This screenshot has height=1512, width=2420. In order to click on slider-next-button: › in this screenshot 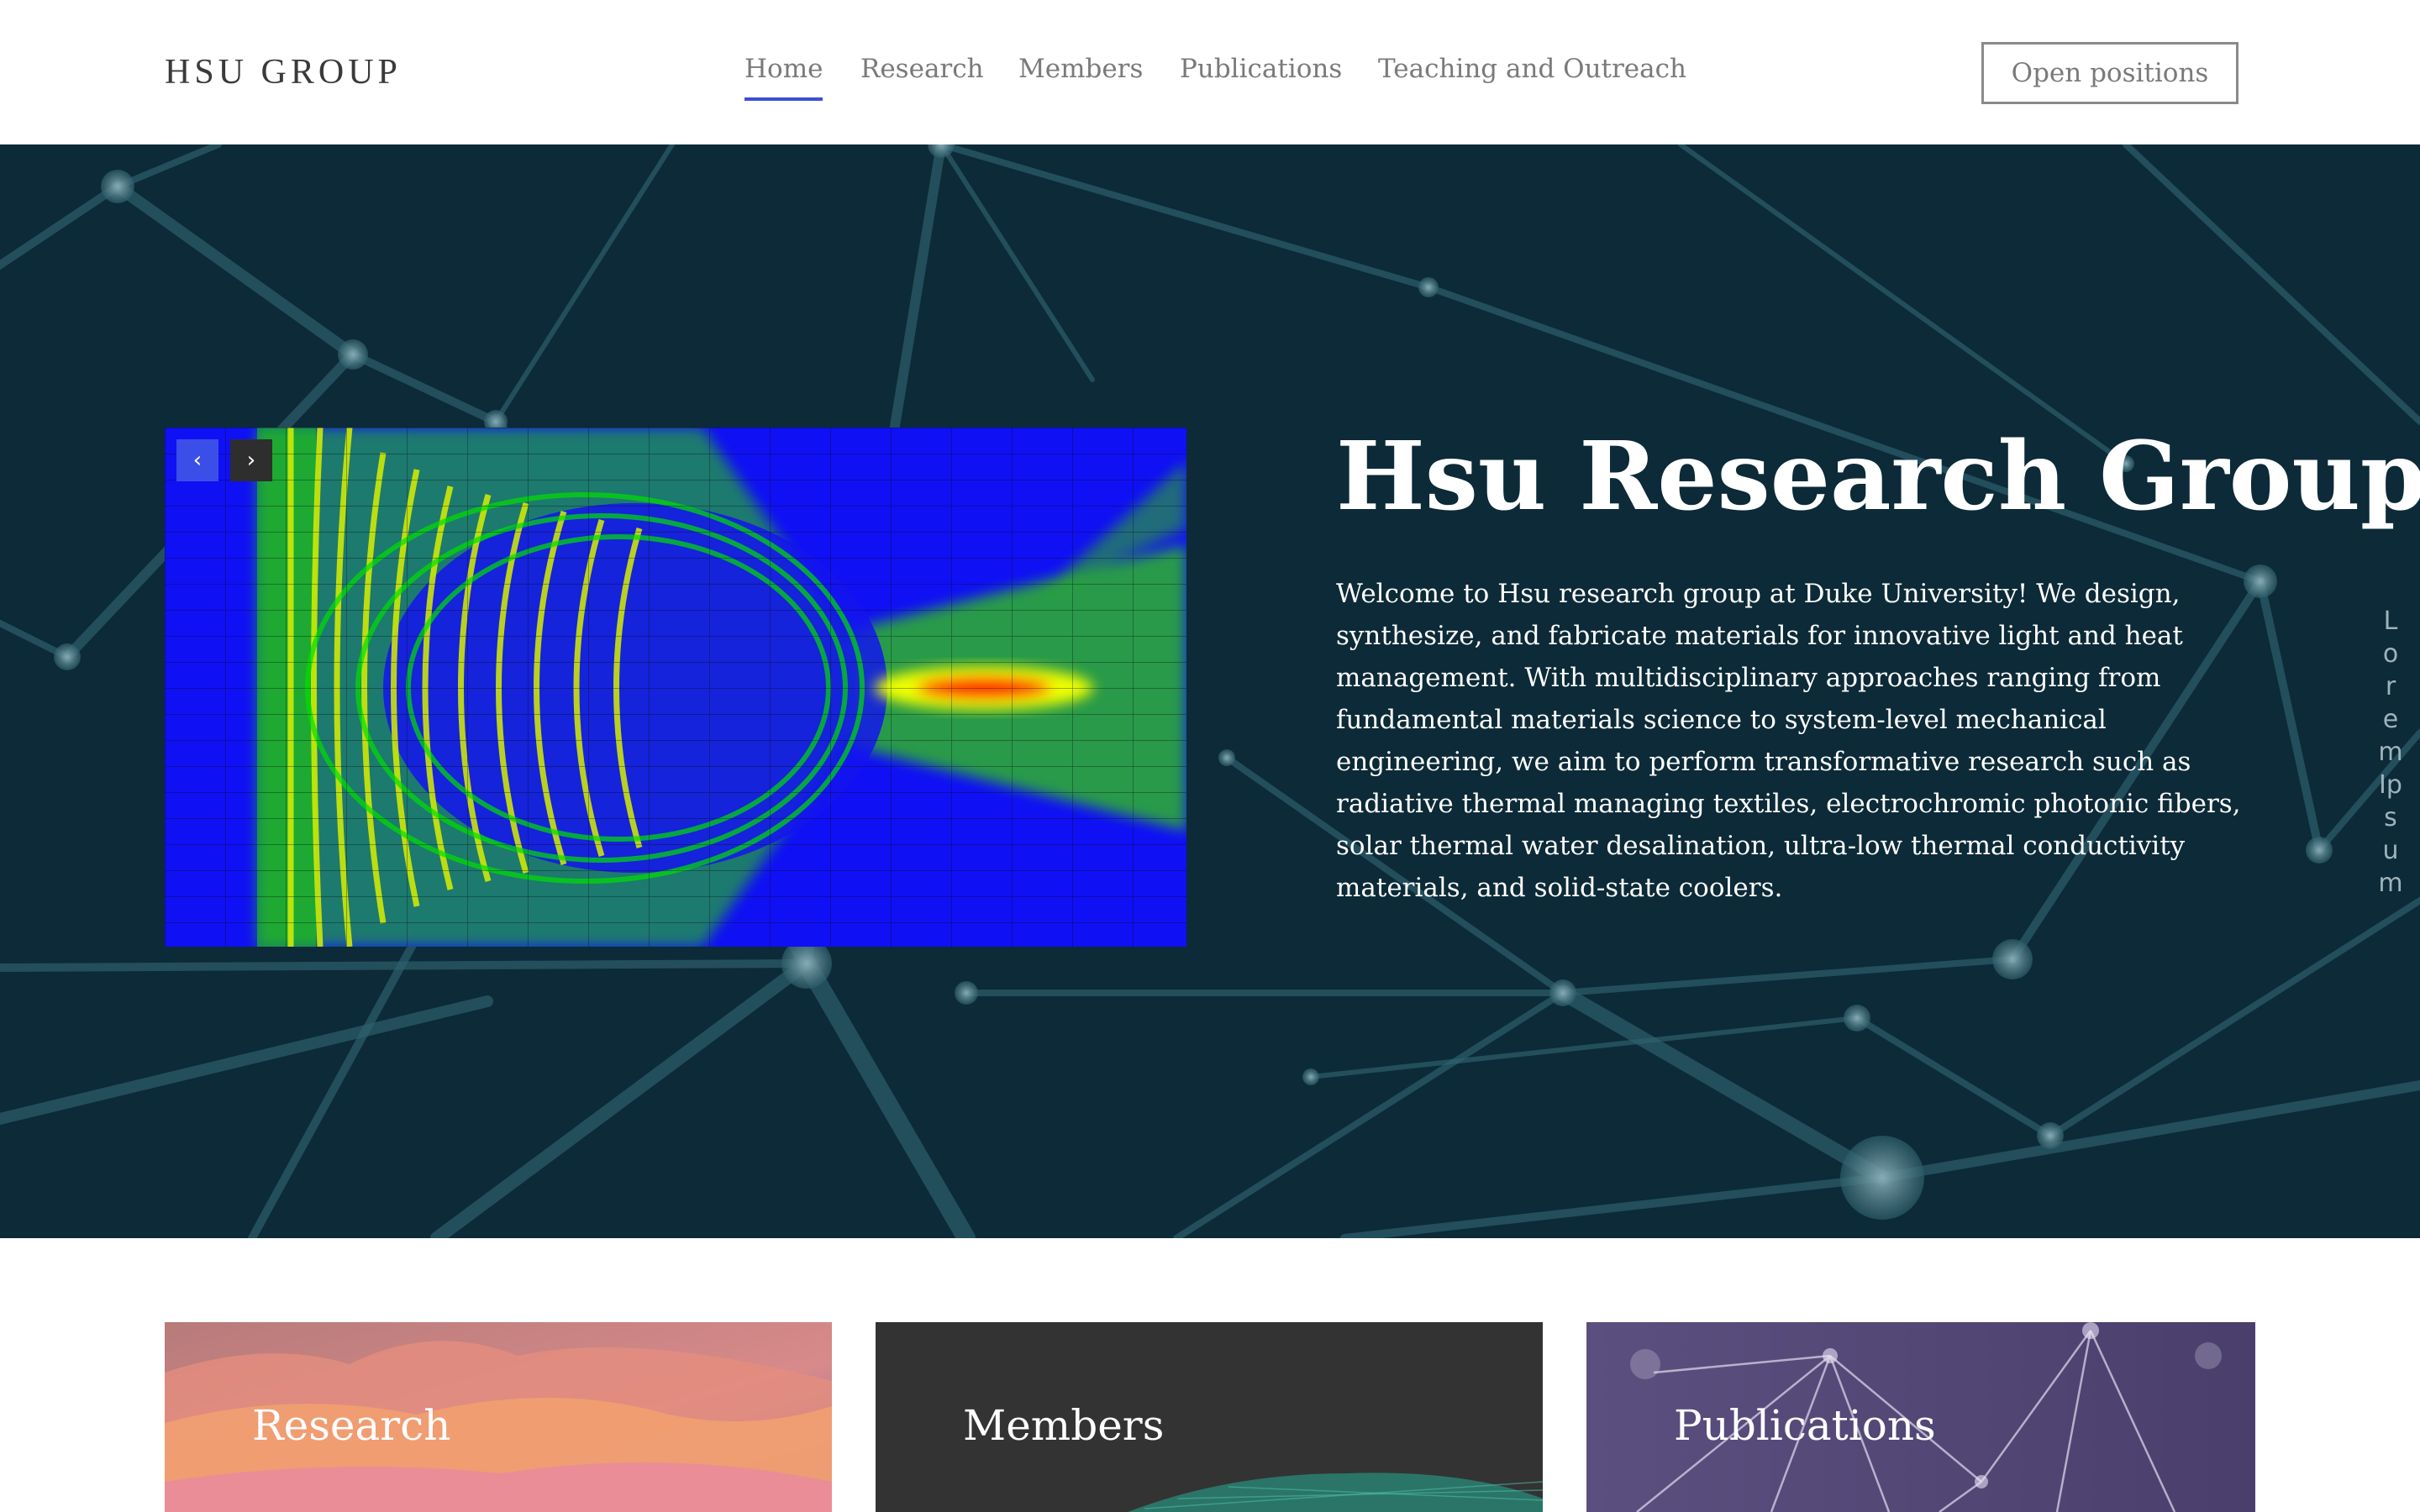, I will do `click(251, 460)`.